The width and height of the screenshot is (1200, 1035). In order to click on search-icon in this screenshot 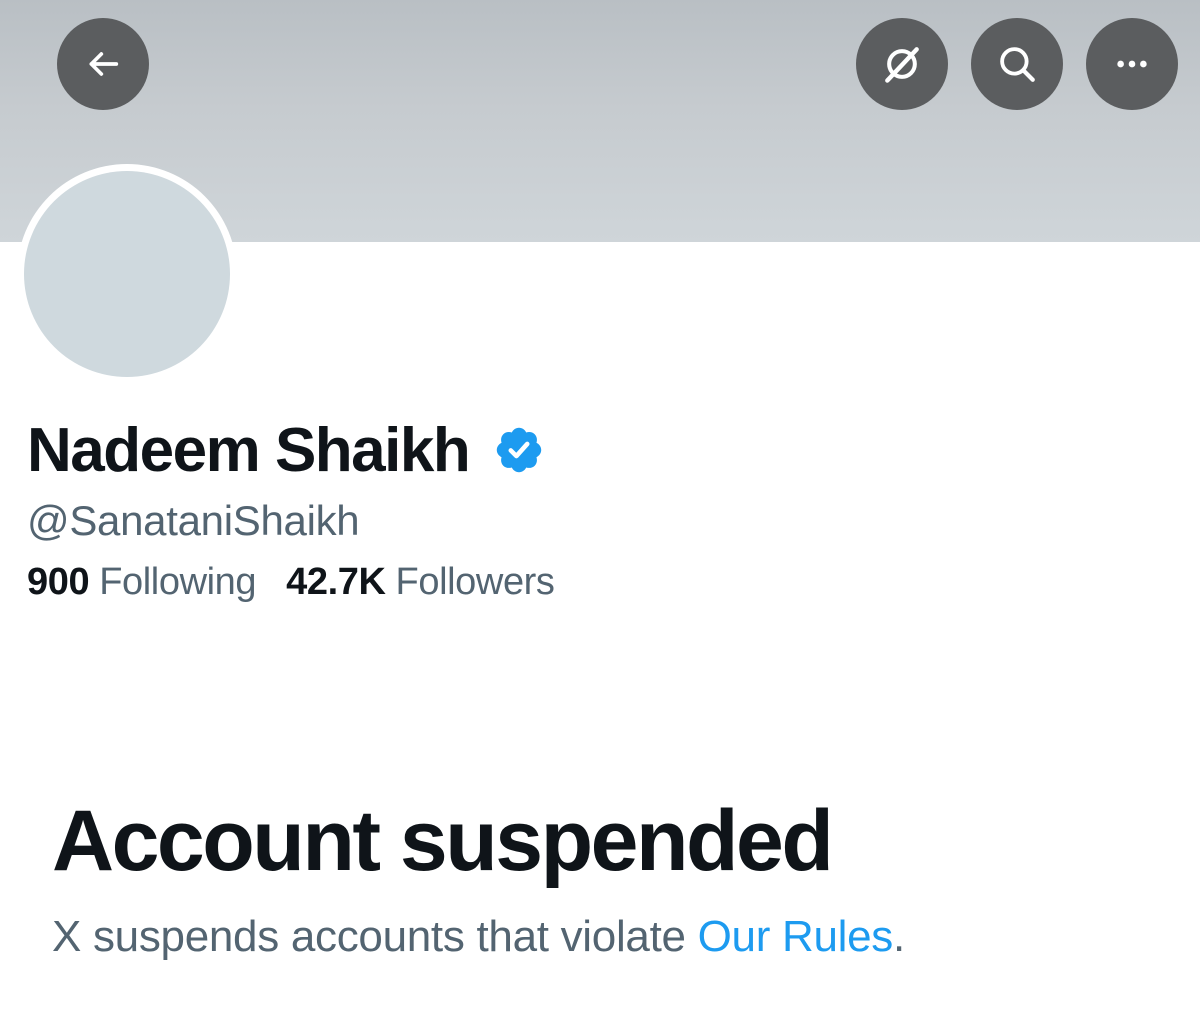, I will do `click(1017, 64)`.